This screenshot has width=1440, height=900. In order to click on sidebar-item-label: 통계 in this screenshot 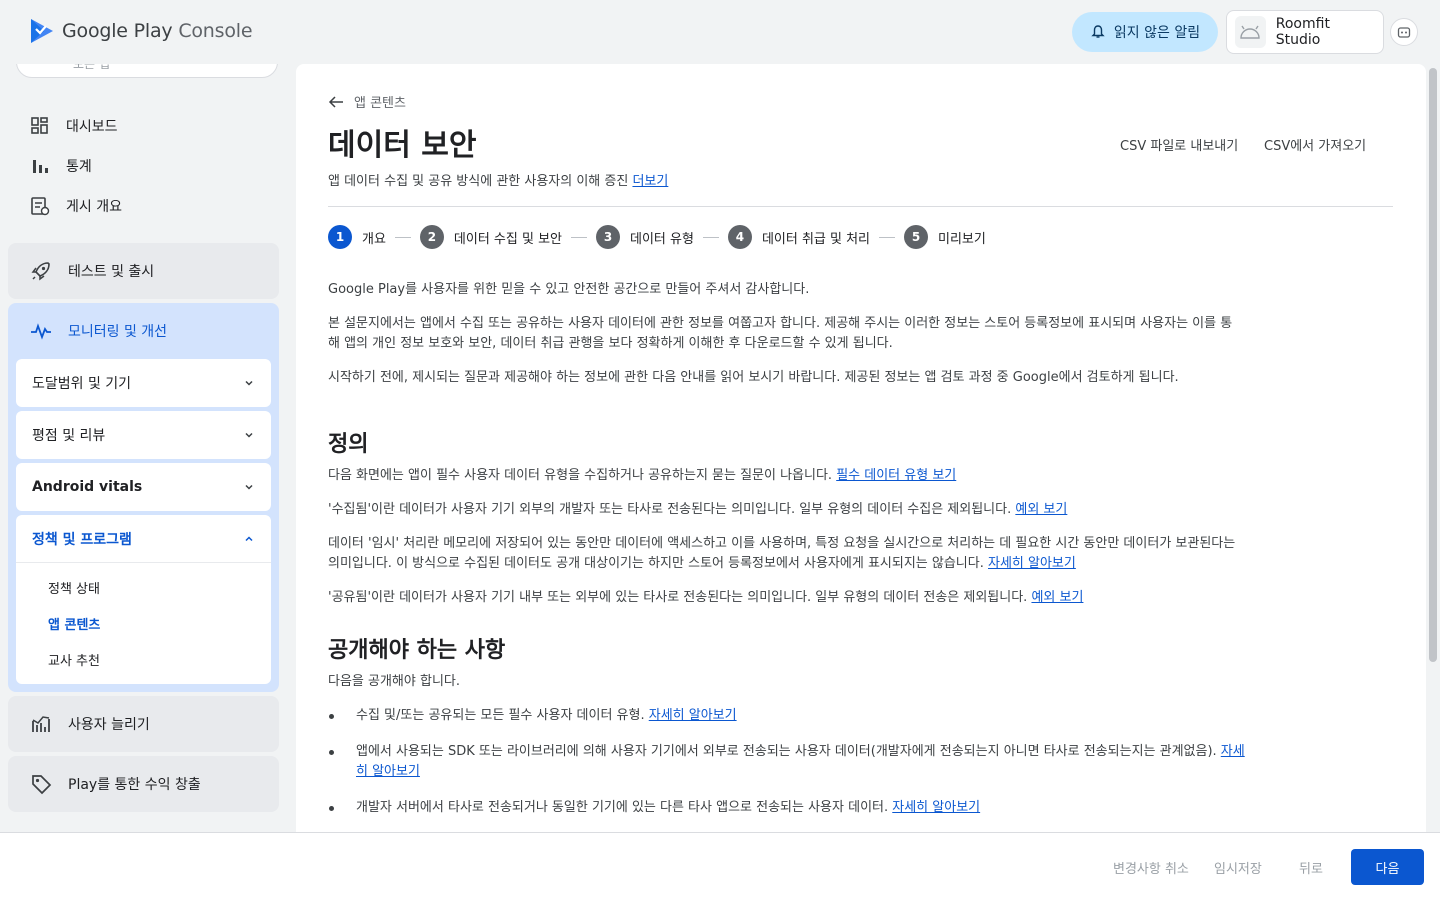, I will do `click(79, 167)`.